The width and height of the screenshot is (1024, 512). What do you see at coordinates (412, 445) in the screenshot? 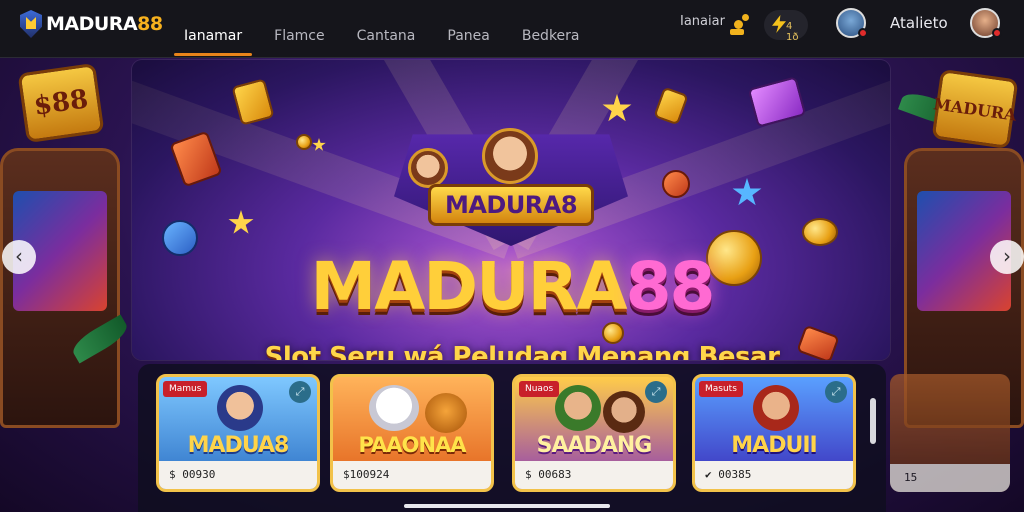
I see `card-title: PAAONAA` at bounding box center [412, 445].